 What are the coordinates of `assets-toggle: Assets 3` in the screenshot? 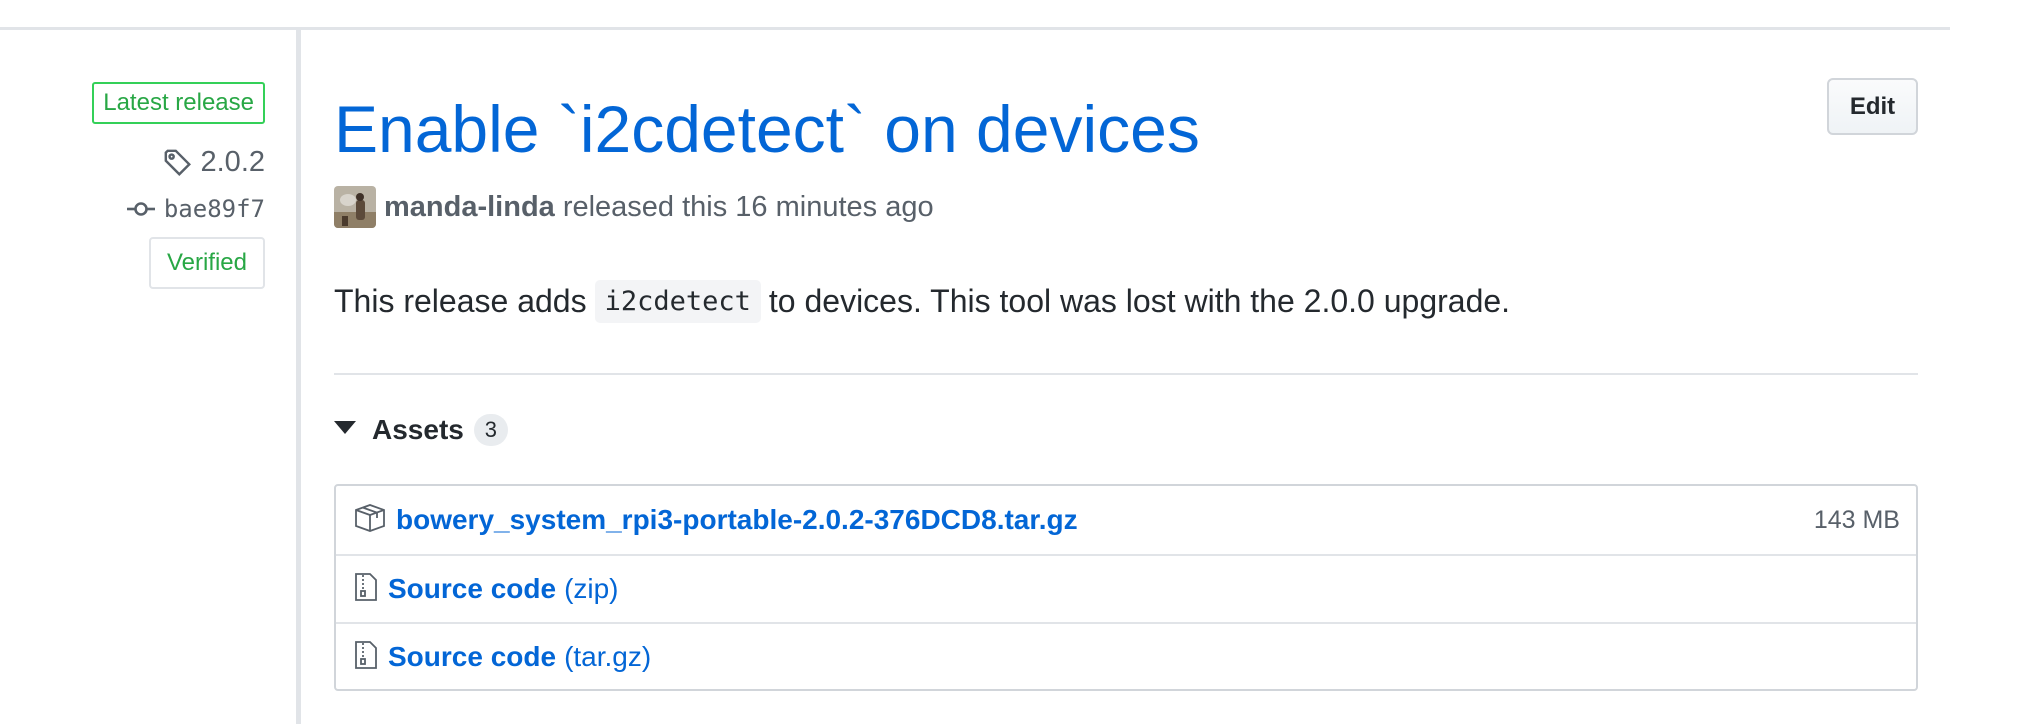 It's located at (421, 430).